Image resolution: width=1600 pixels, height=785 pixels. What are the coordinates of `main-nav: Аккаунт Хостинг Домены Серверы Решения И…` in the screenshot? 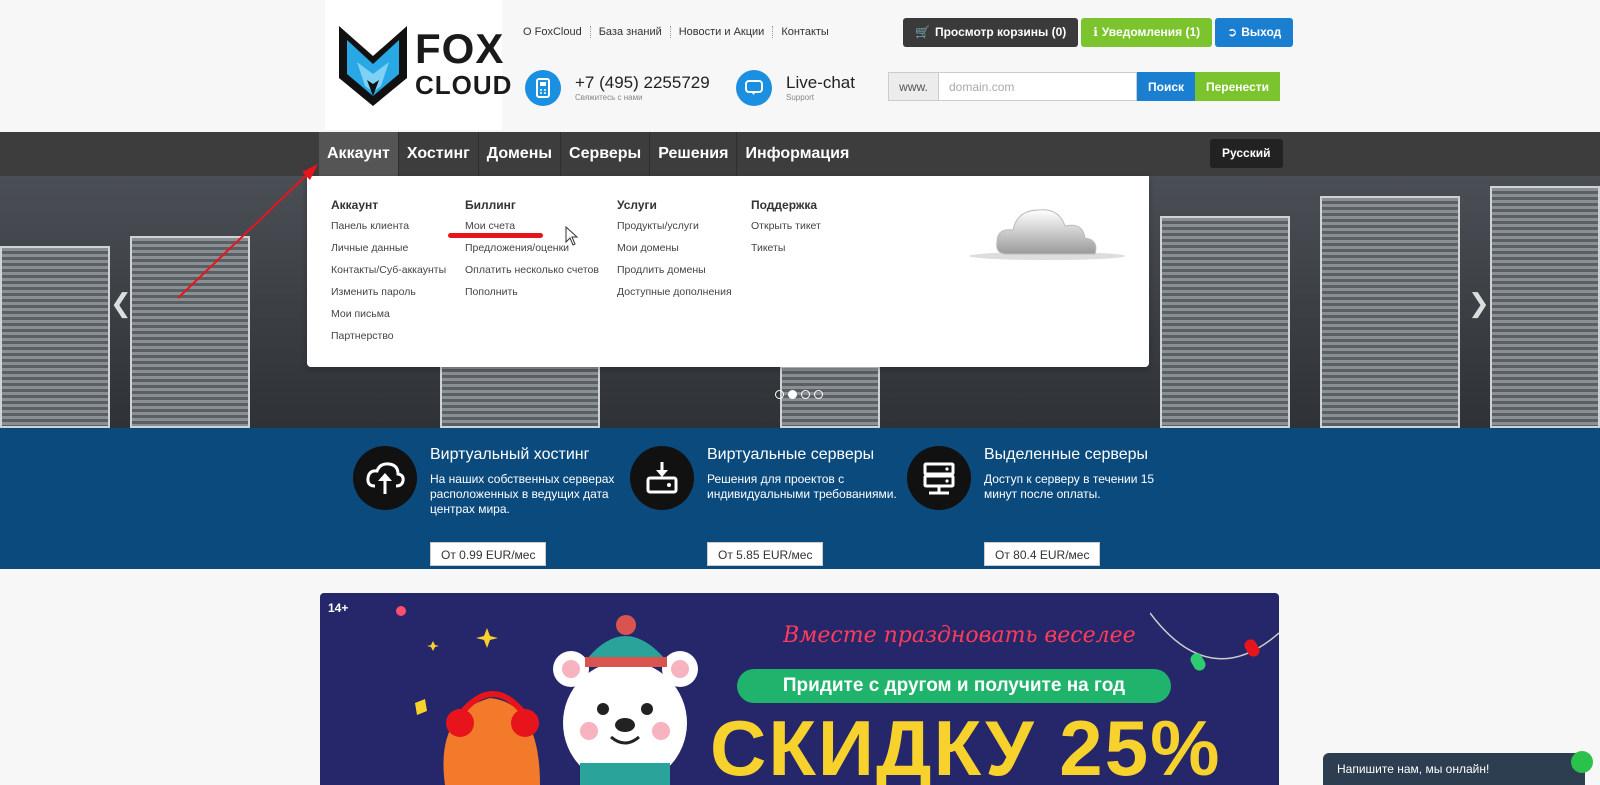 It's located at (588, 154).